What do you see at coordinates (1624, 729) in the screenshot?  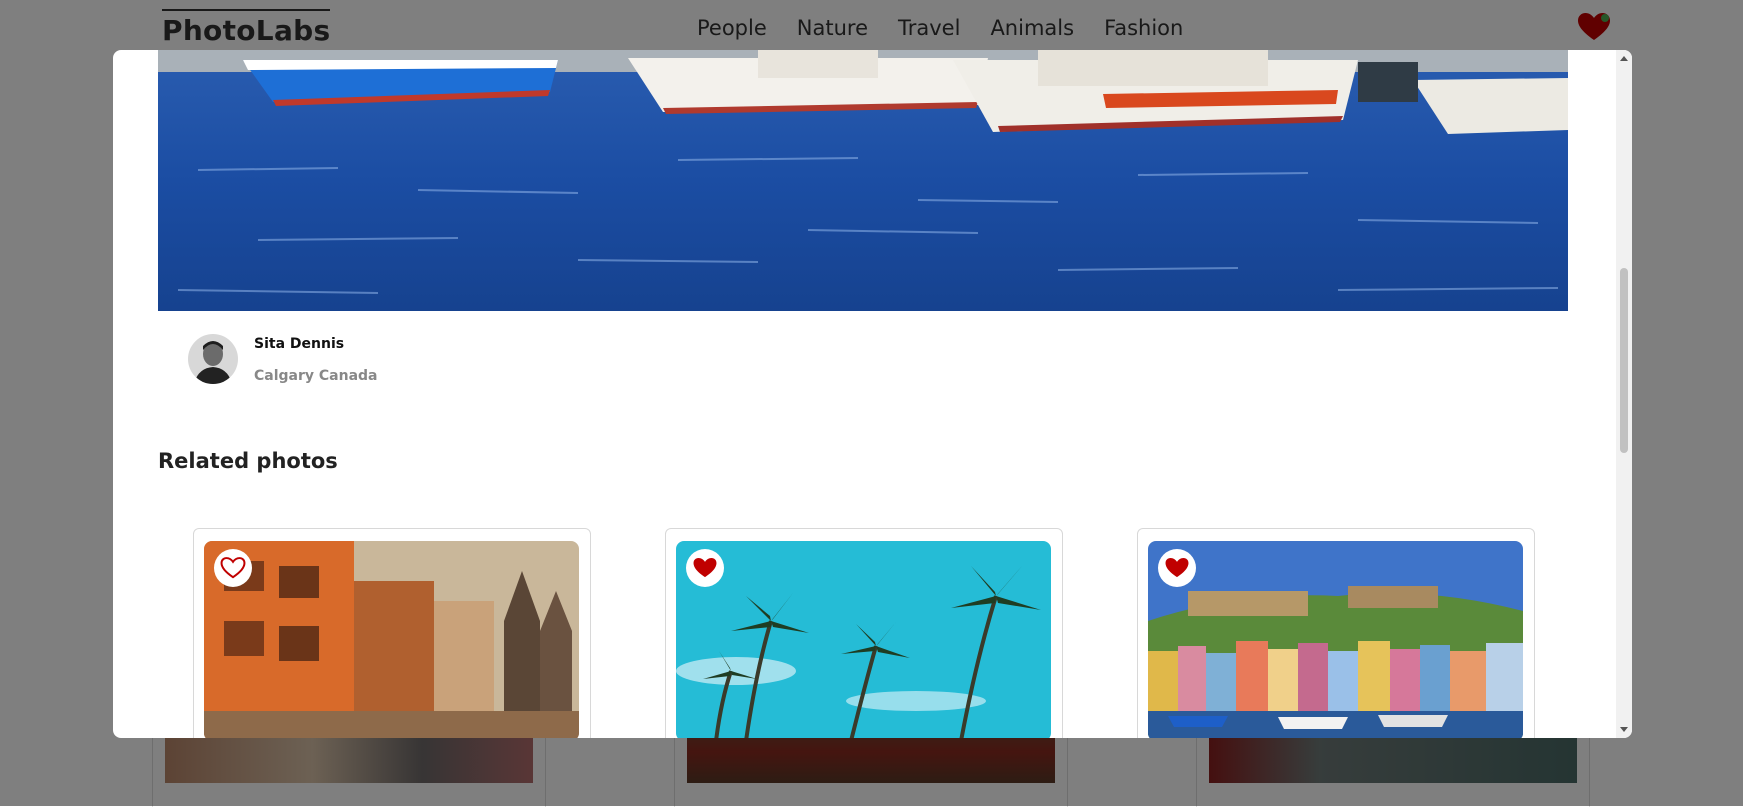 I see `scroll-down-arrow-icon` at bounding box center [1624, 729].